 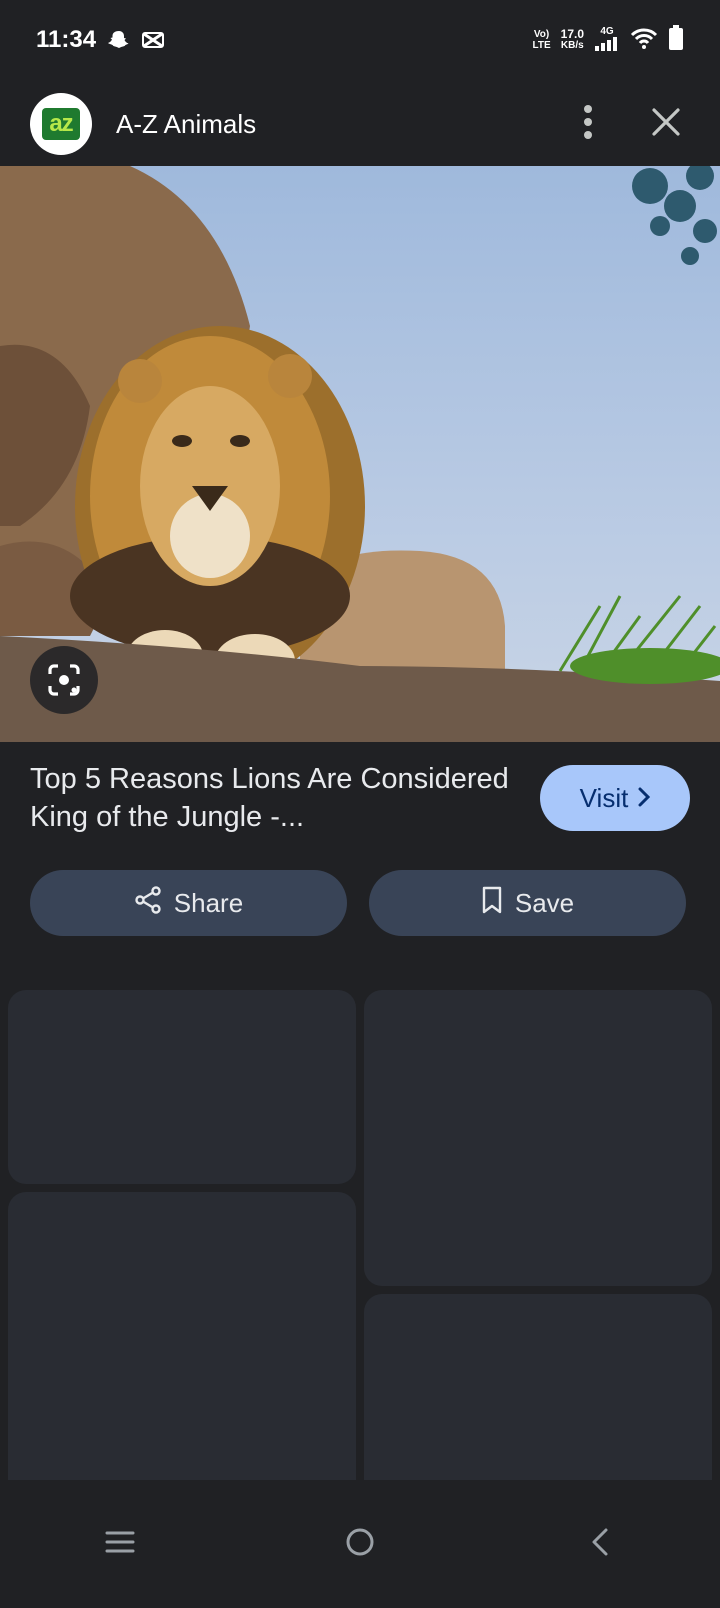 What do you see at coordinates (153, 40) in the screenshot?
I see `capcut-icon` at bounding box center [153, 40].